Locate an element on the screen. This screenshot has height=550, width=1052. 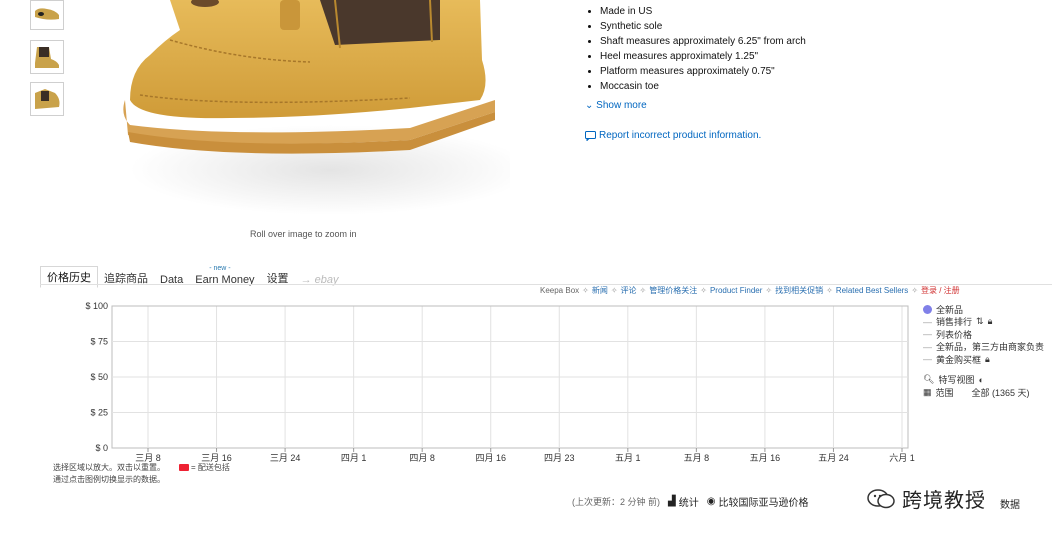
x-tick-label: 五月 16 is located at coordinates (765, 458).